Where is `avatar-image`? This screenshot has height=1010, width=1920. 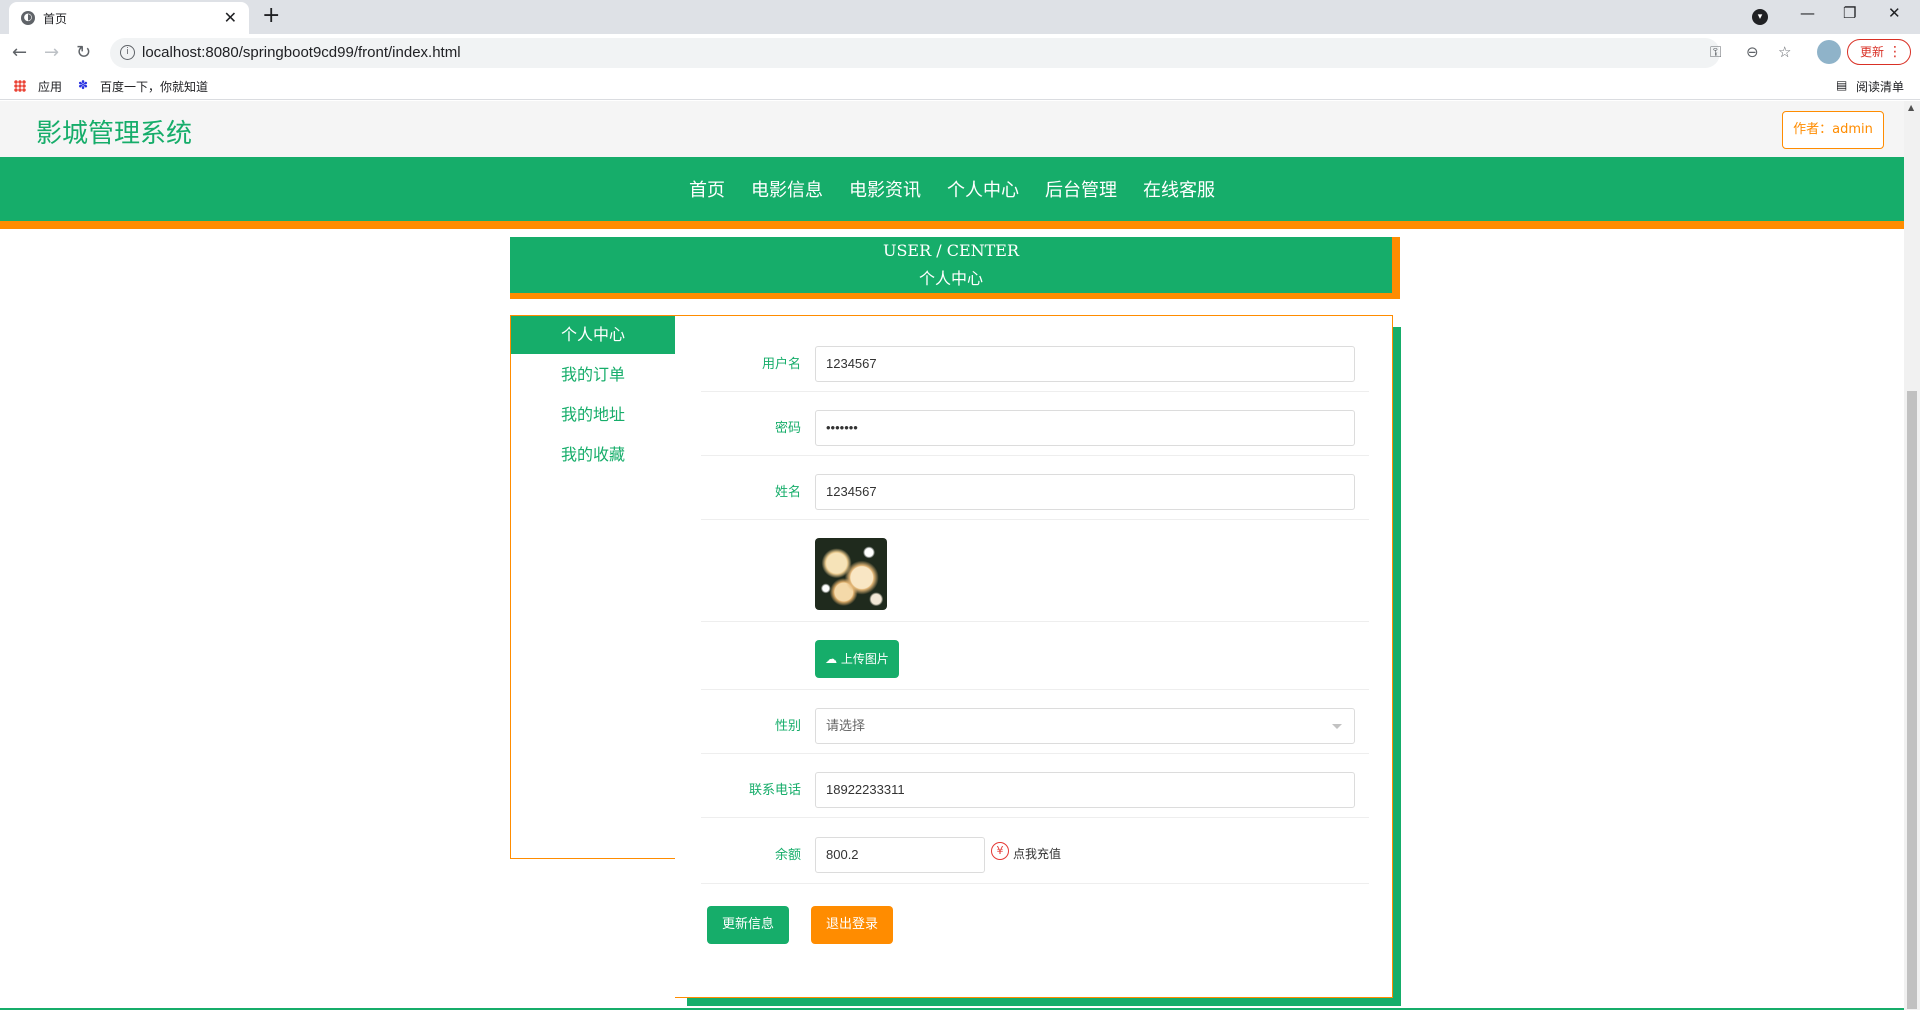
avatar-image is located at coordinates (851, 574).